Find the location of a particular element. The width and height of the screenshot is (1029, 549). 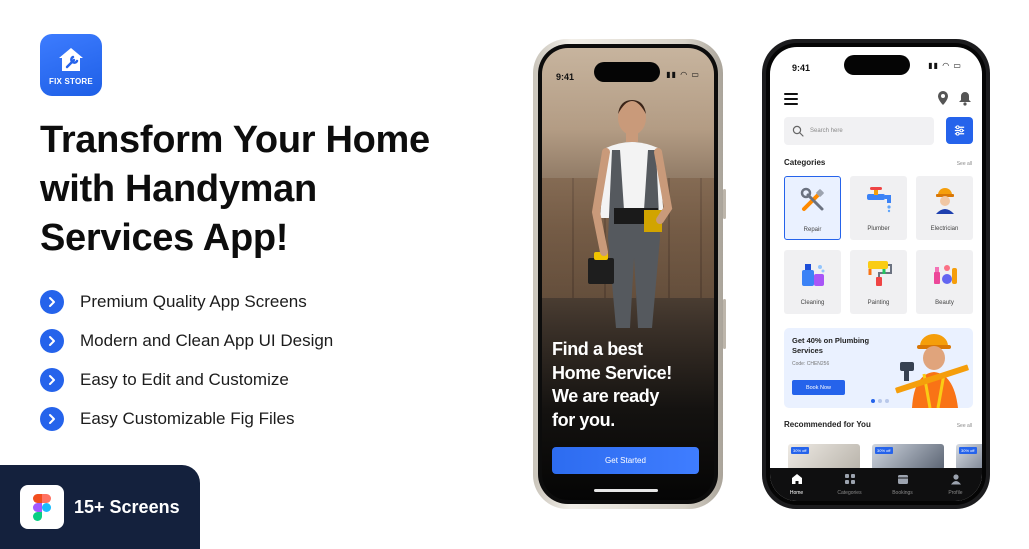

handywoman-photo is located at coordinates (630, 214).